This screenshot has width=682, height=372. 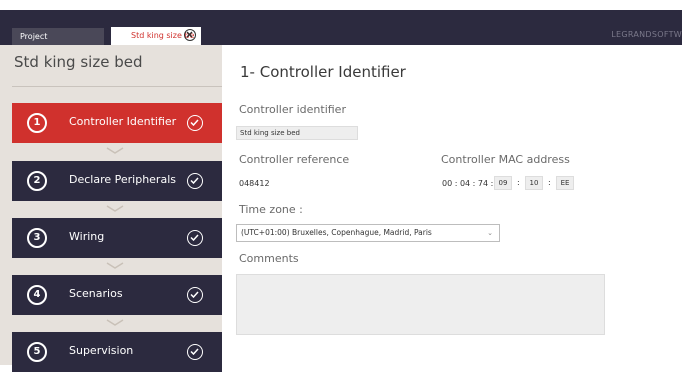 What do you see at coordinates (123, 121) in the screenshot?
I see `step-label: Controller Identifier` at bounding box center [123, 121].